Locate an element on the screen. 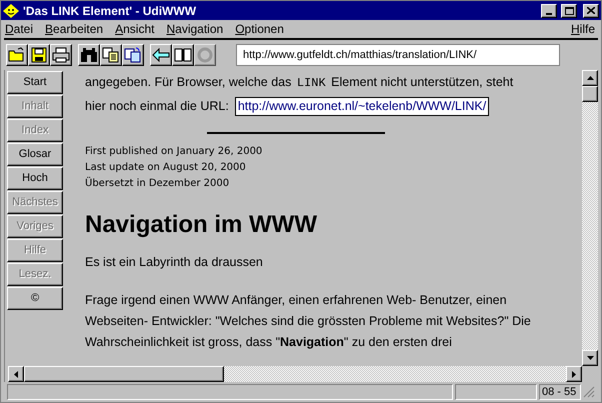 The height and width of the screenshot is (403, 602). nav-button: Glosar is located at coordinates (35, 154).